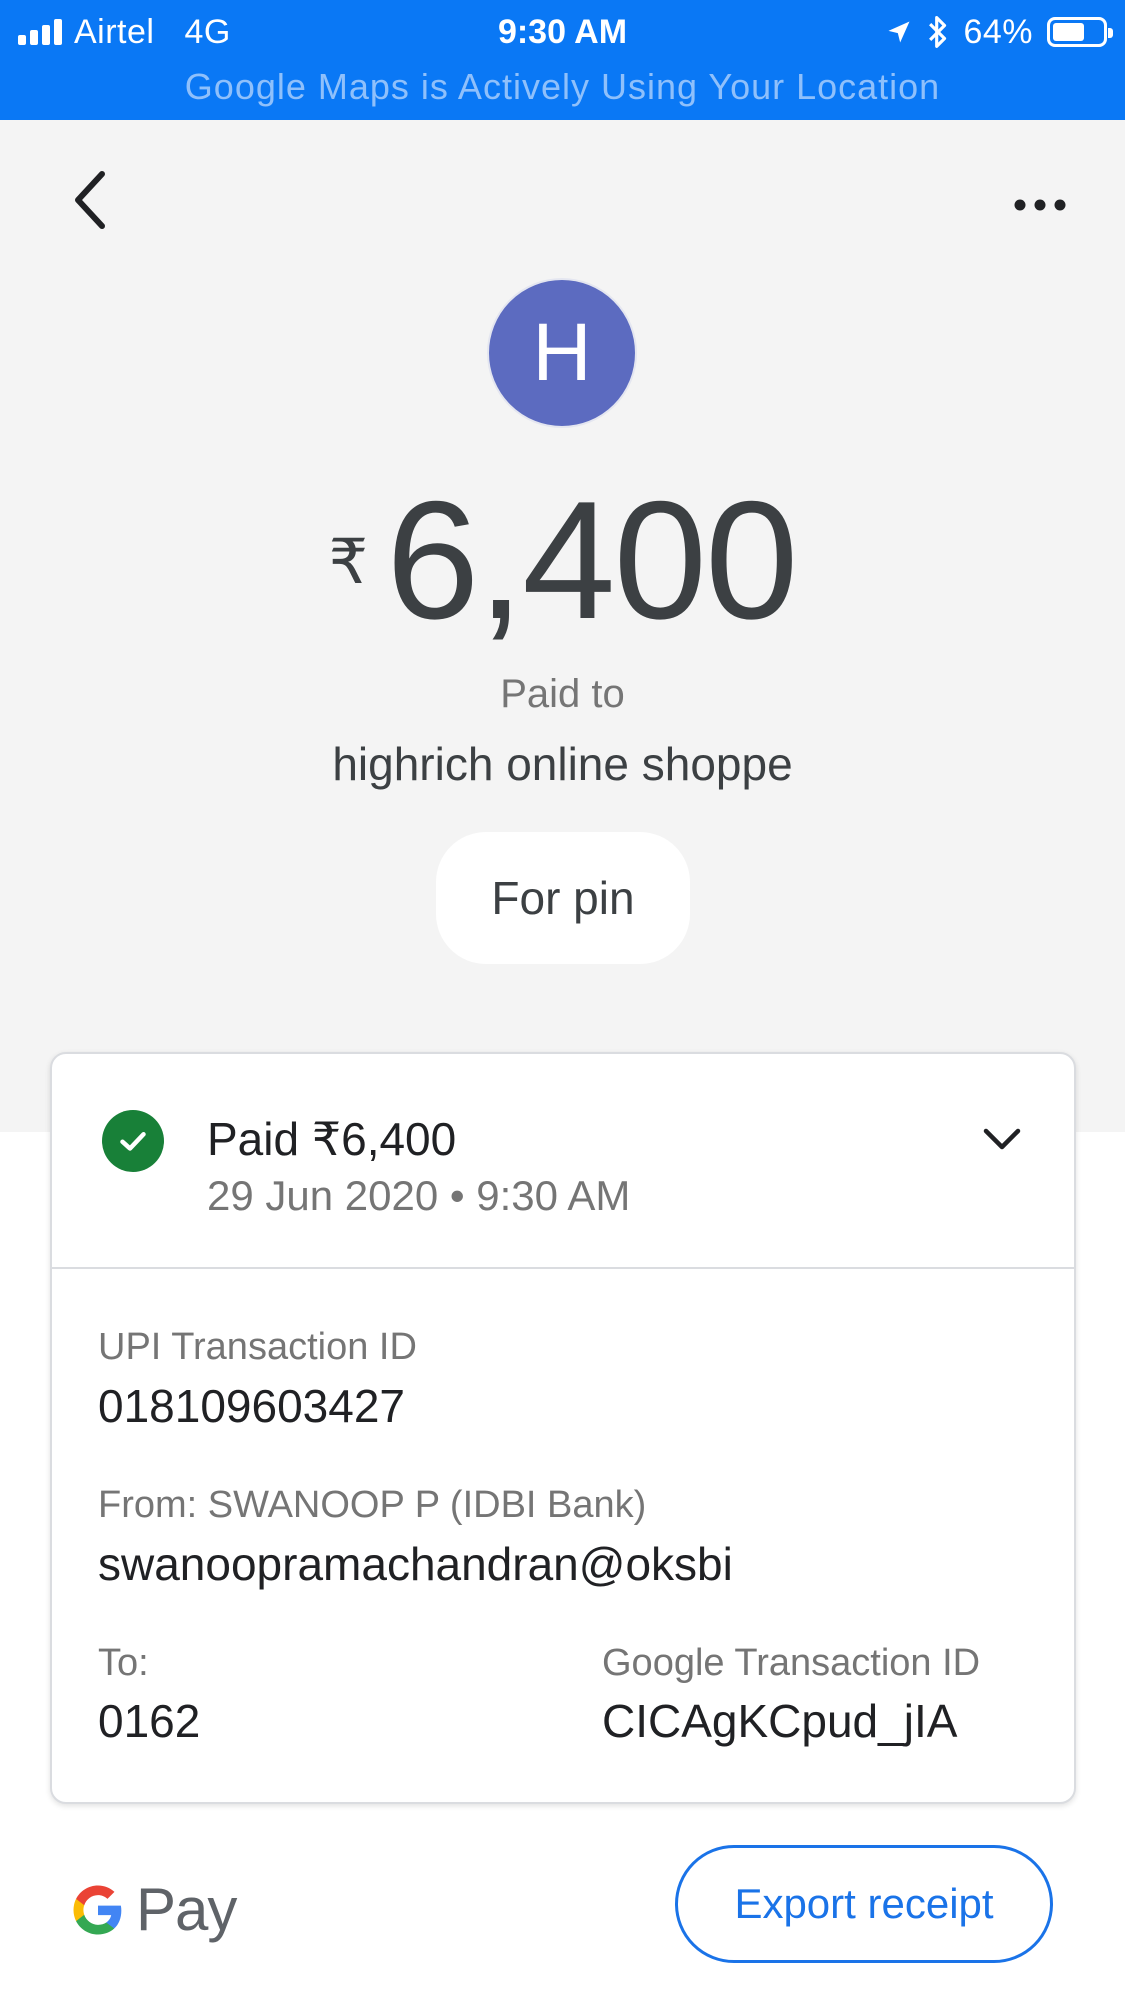 The image size is (1125, 2001). I want to click on status-title: Paid ₹6,400, so click(332, 1139).